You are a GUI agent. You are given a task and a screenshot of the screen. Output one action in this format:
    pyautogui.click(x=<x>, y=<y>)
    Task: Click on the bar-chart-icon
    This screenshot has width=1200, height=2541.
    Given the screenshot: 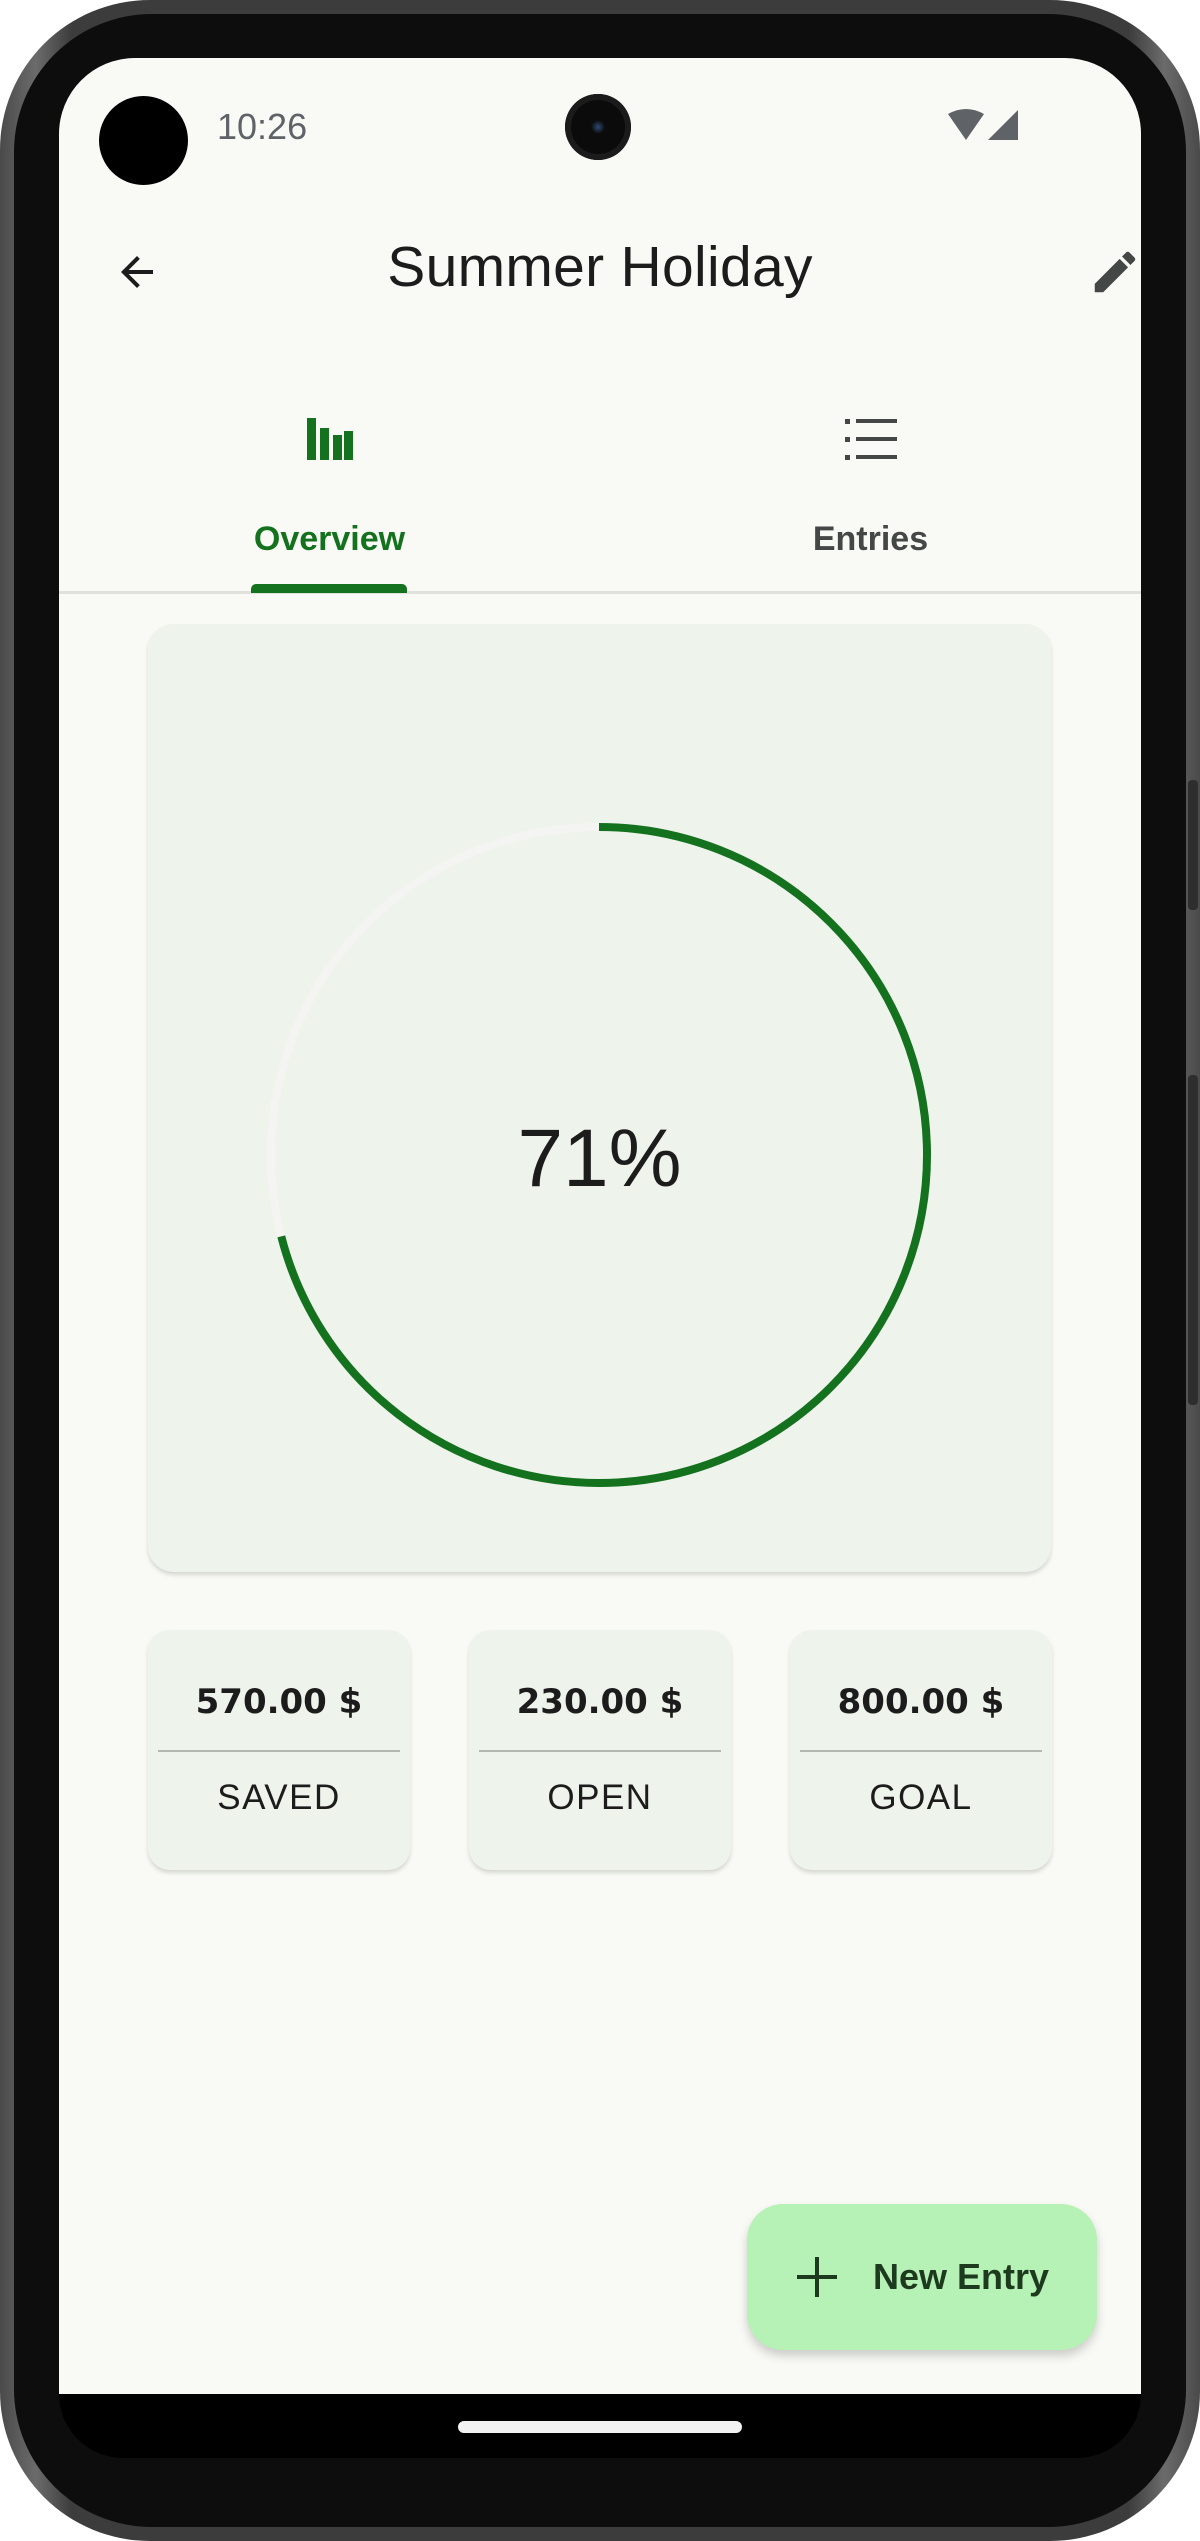 What is the action you would take?
    pyautogui.click(x=329, y=439)
    